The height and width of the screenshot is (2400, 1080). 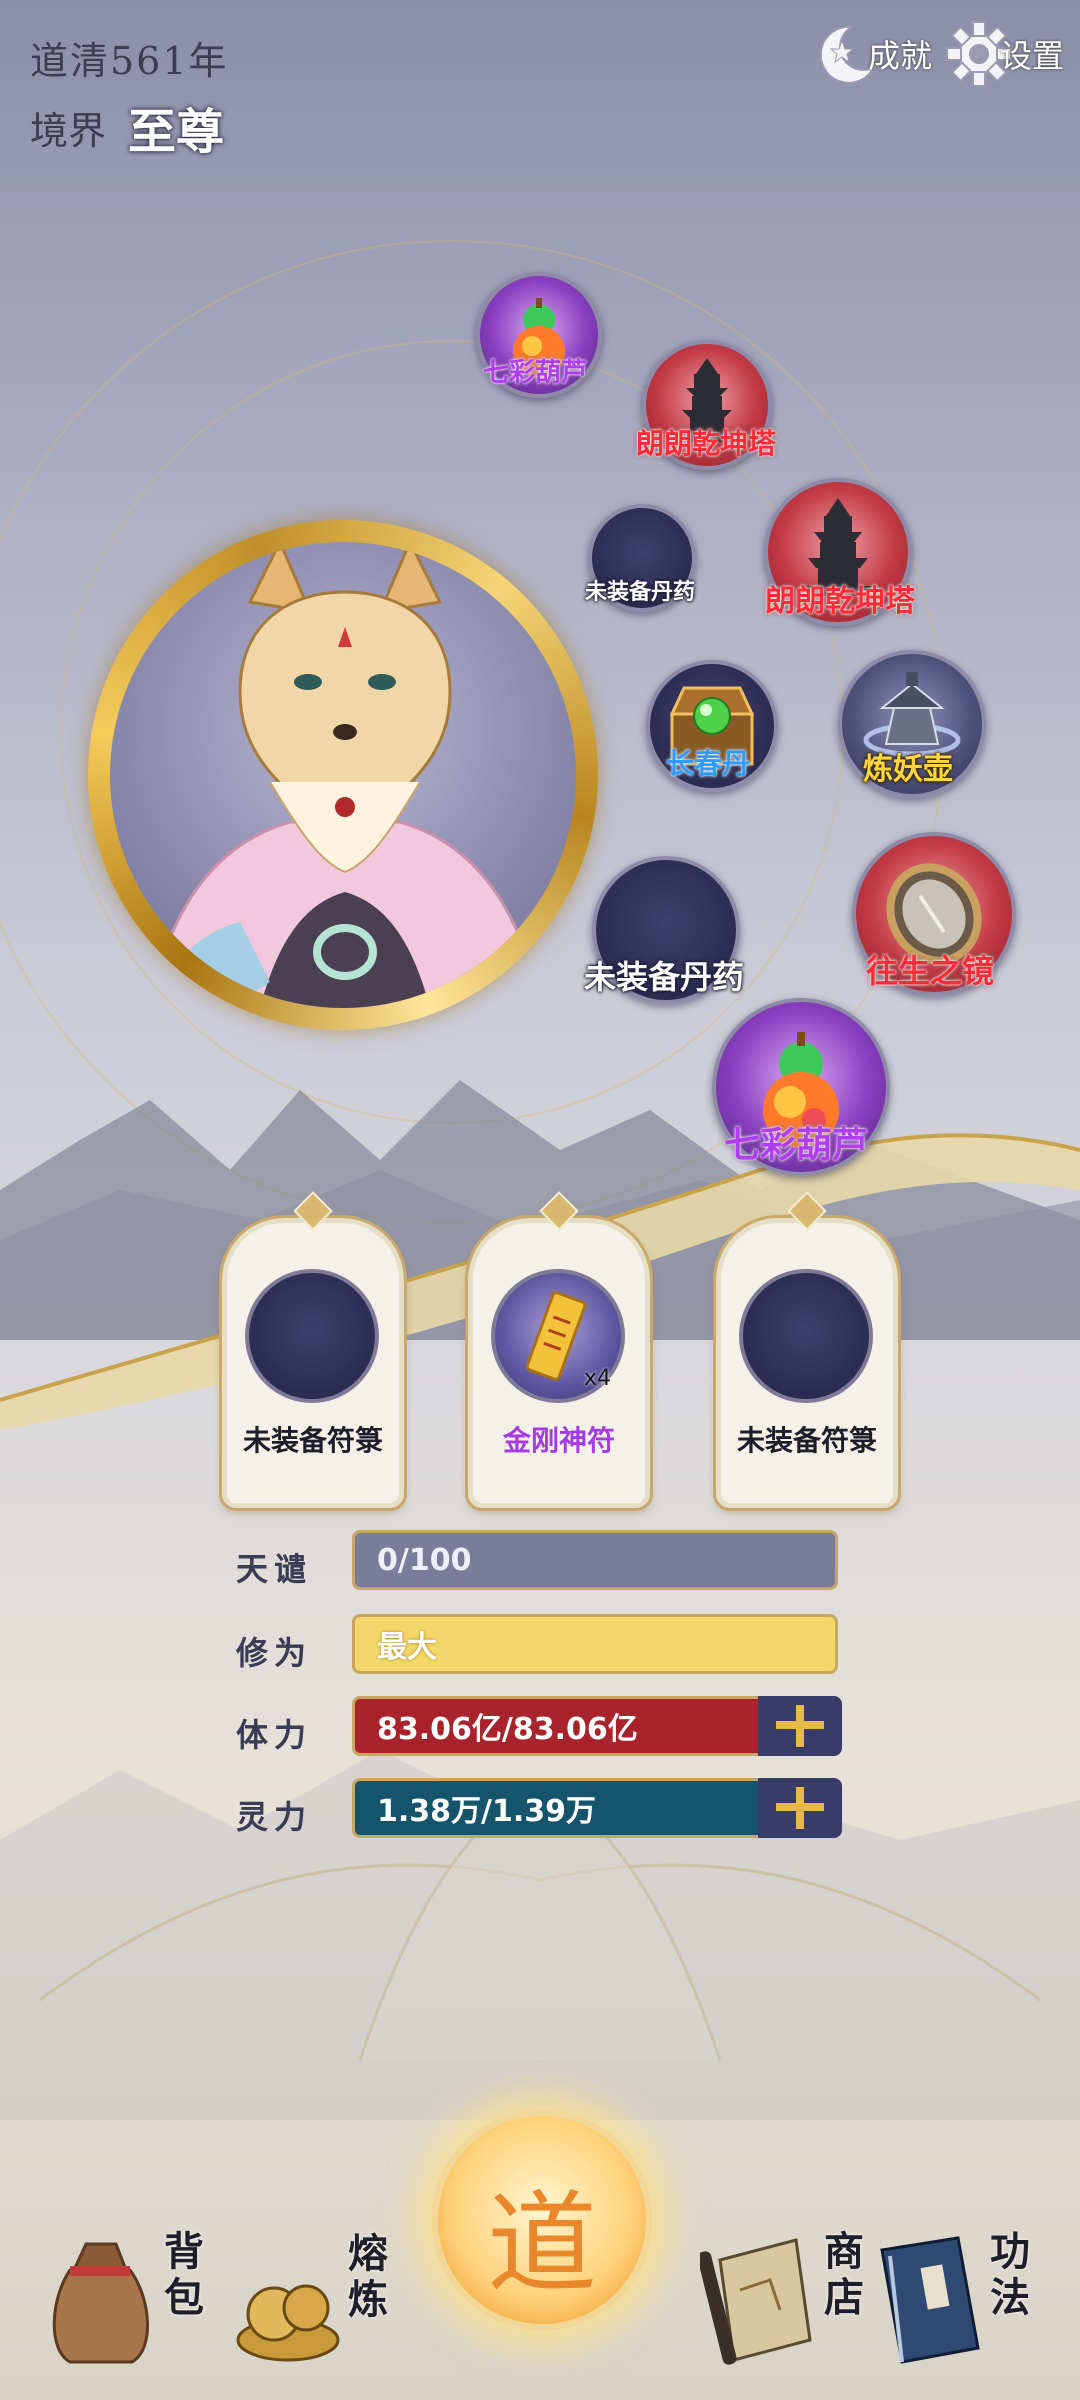 I want to click on talisman-slot-3-label: 未装备符箓, so click(x=806, y=1440).